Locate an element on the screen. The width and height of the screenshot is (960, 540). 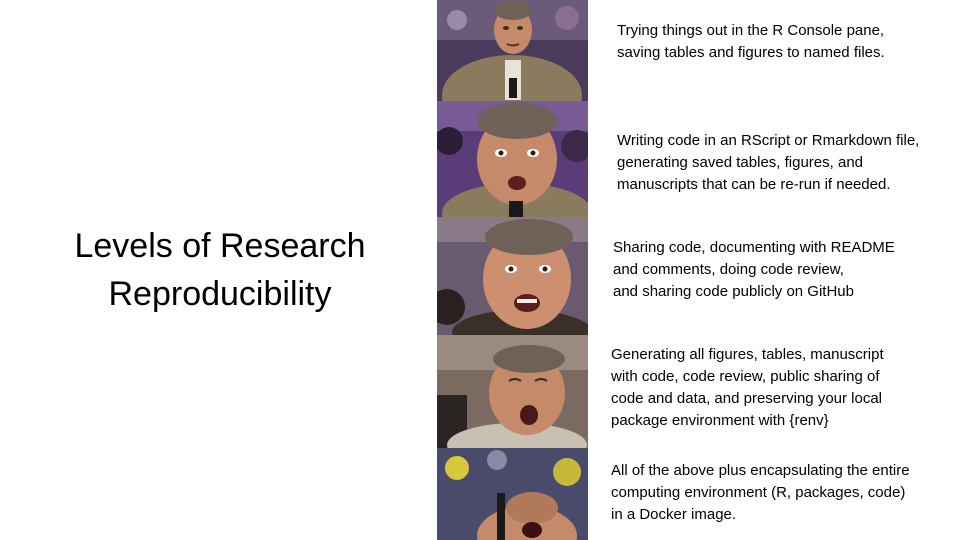
caption-level-1-line-1: Trying things out in the R Console pane, is located at coordinates (751, 30).